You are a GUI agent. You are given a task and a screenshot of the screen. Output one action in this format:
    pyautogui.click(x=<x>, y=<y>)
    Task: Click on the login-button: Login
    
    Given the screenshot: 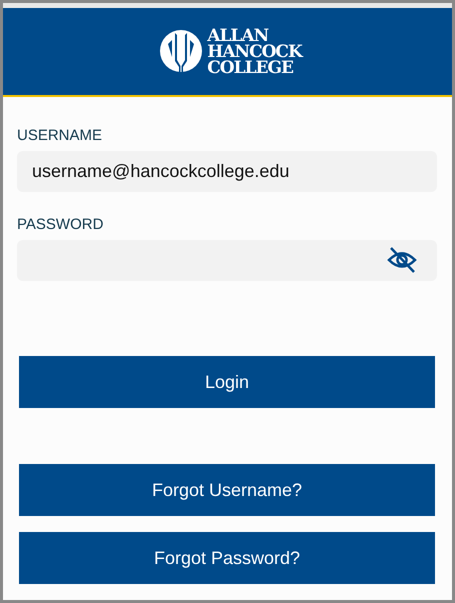 What is the action you would take?
    pyautogui.click(x=227, y=382)
    